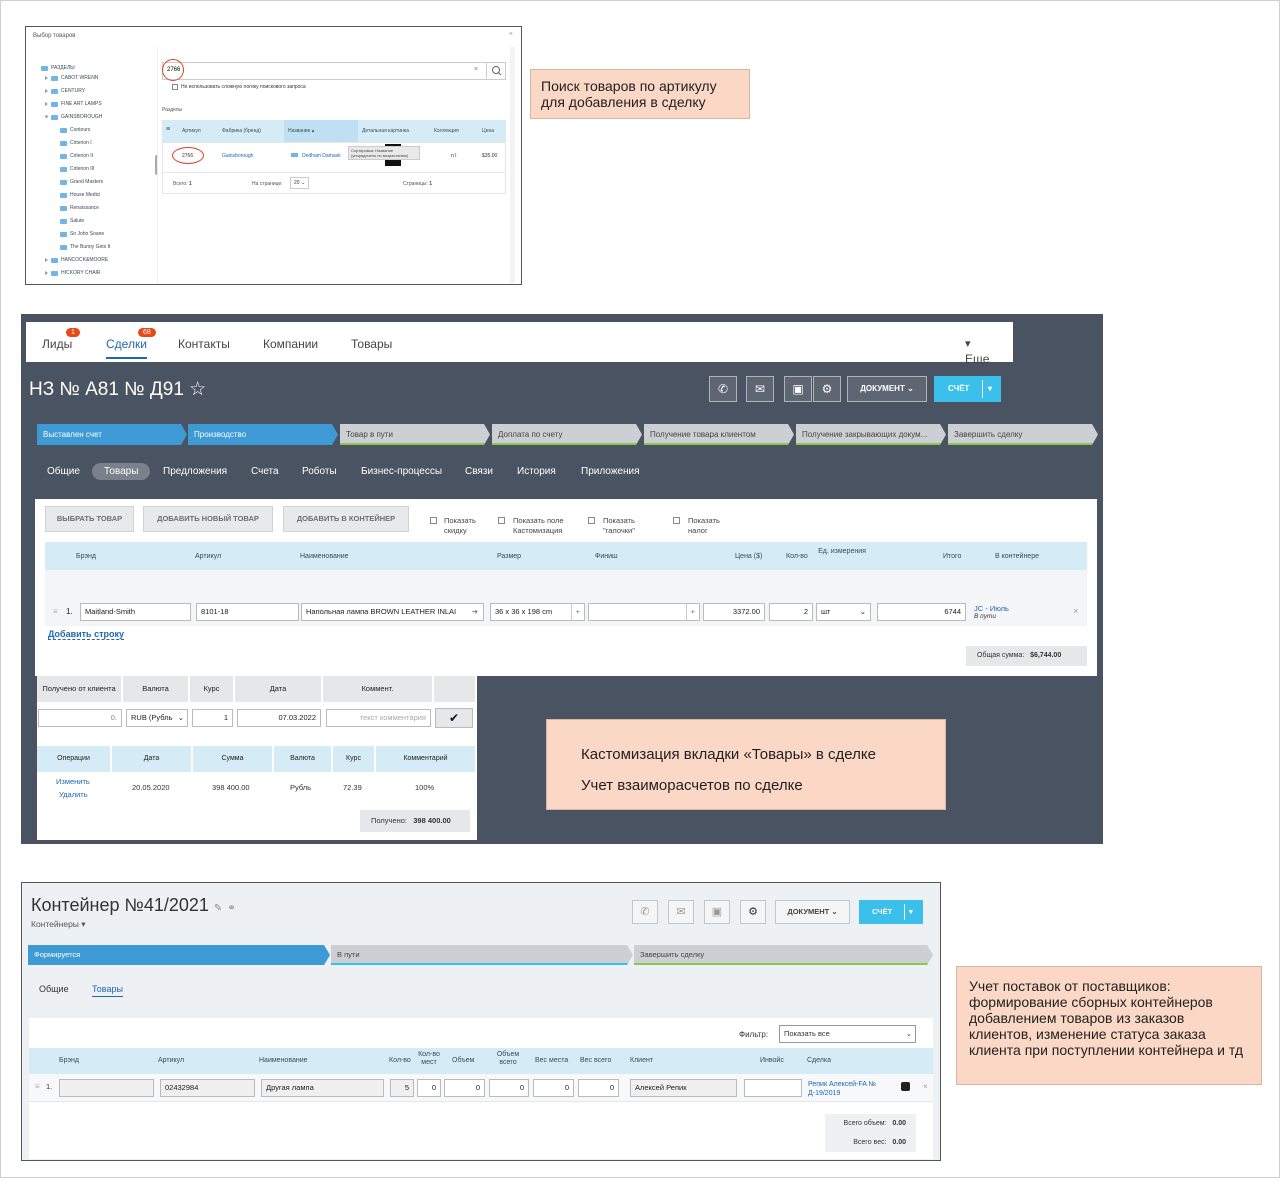 The width and height of the screenshot is (1280, 1178). I want to click on show-custom-checkbox, so click(501, 520).